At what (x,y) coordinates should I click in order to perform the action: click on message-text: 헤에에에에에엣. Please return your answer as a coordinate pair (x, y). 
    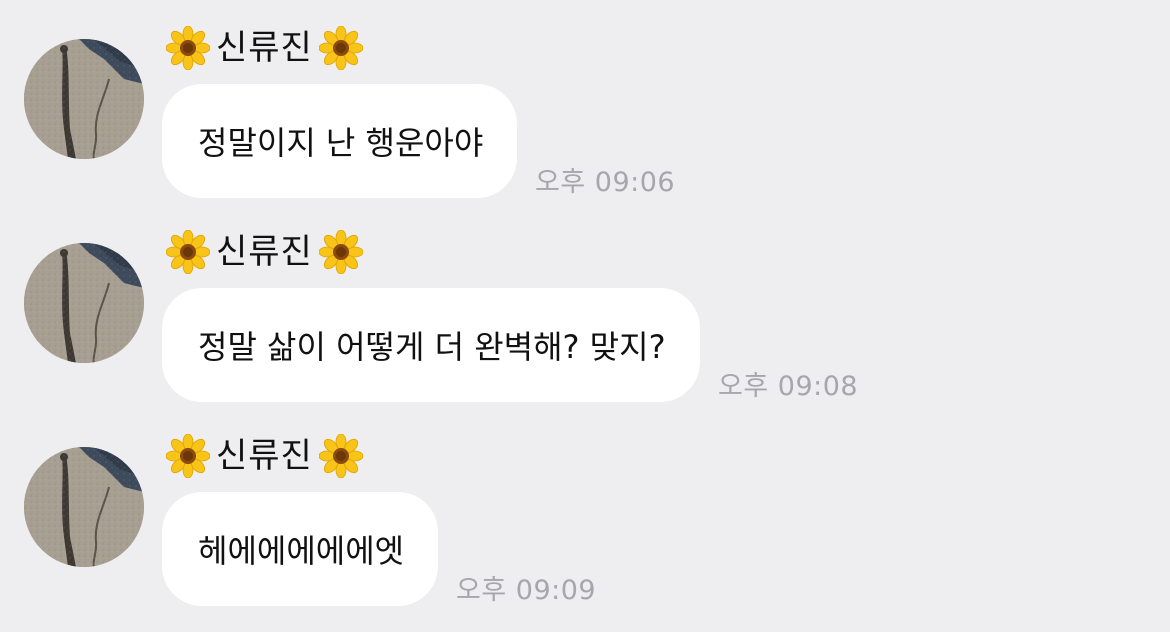
    Looking at the image, I should click on (301, 551).